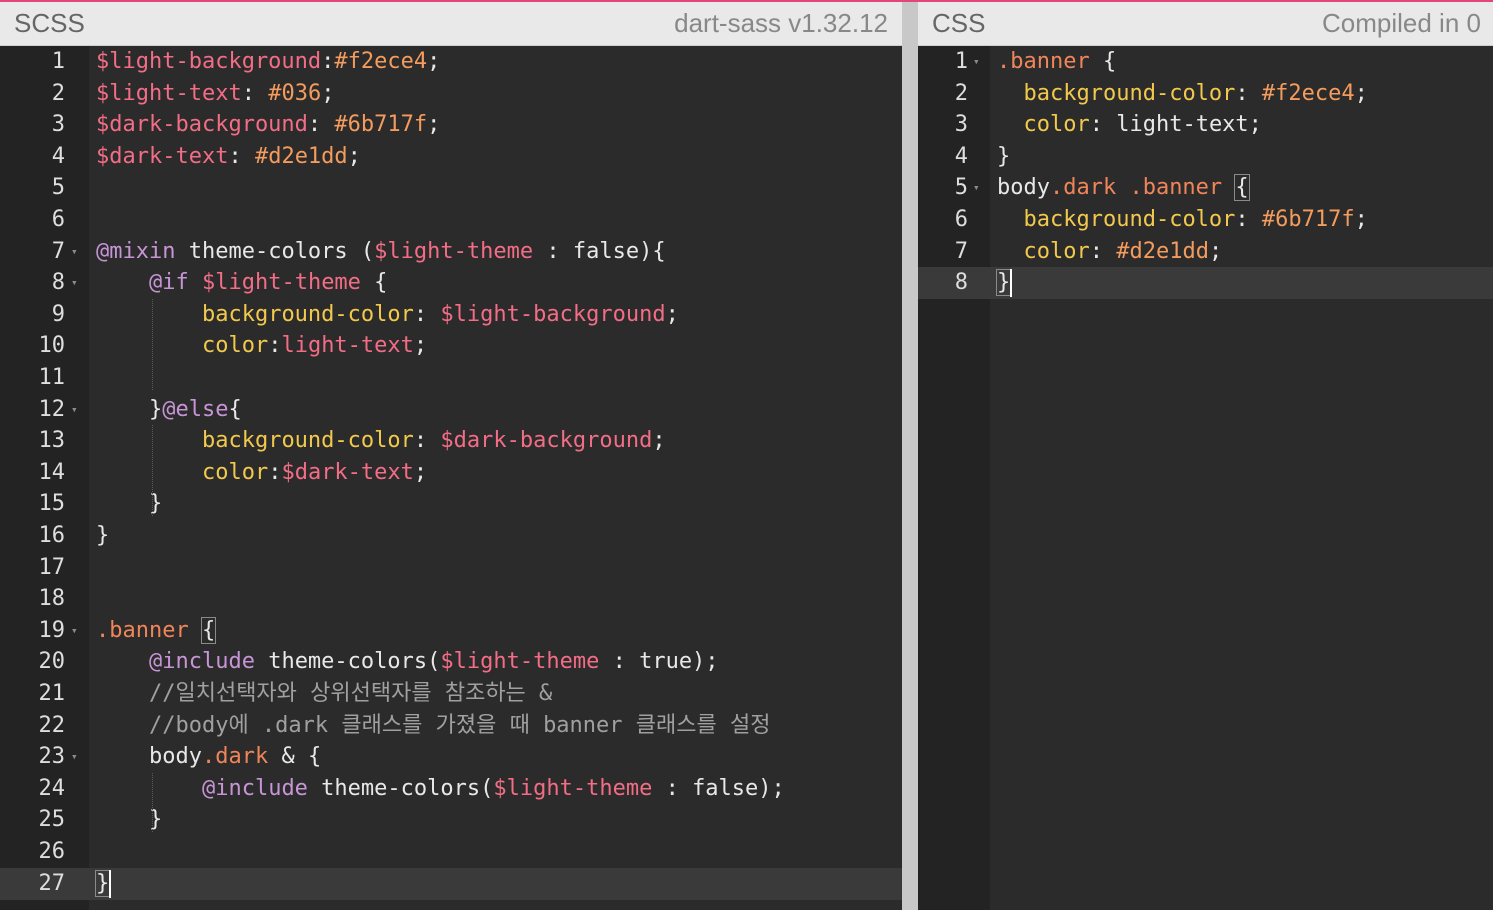 Image resolution: width=1493 pixels, height=910 pixels. I want to click on code-token: : false);, so click(718, 788).